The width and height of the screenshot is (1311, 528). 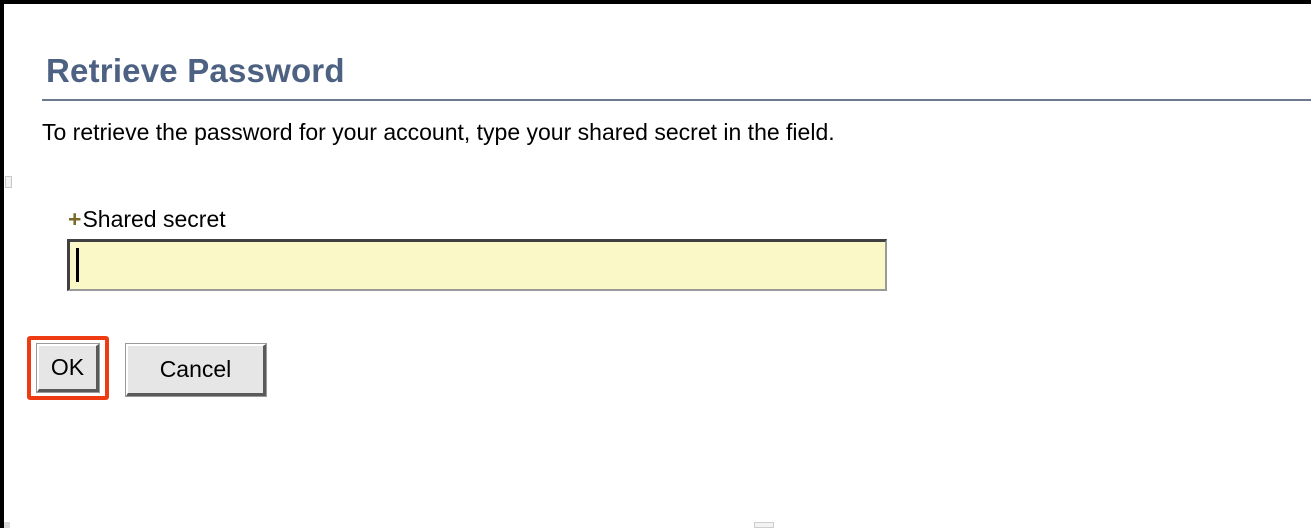 I want to click on page-edge-marker, so click(x=8, y=182).